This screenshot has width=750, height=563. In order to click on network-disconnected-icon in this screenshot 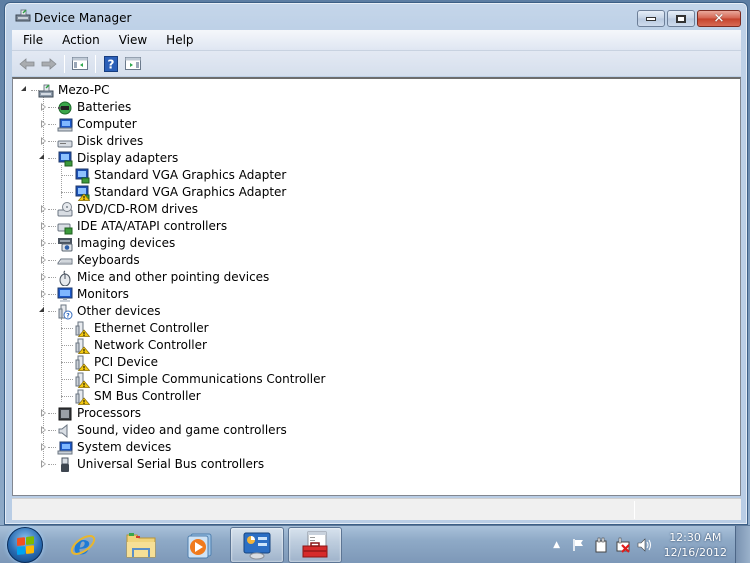, I will do `click(623, 545)`.